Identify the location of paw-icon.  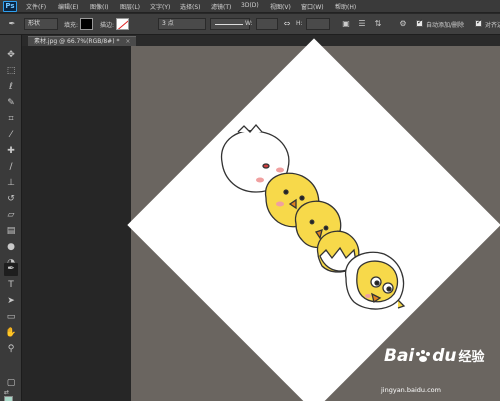
(423, 356).